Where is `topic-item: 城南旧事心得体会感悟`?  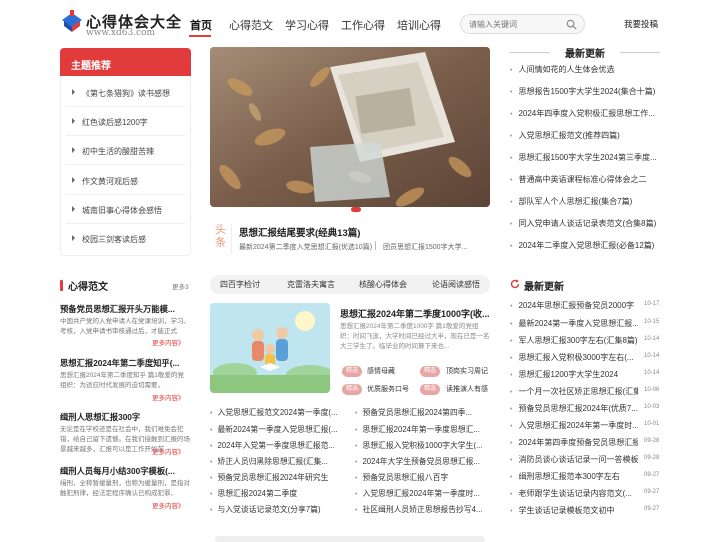
topic-item: 城南旧事心得体会感悟 is located at coordinates (127, 210).